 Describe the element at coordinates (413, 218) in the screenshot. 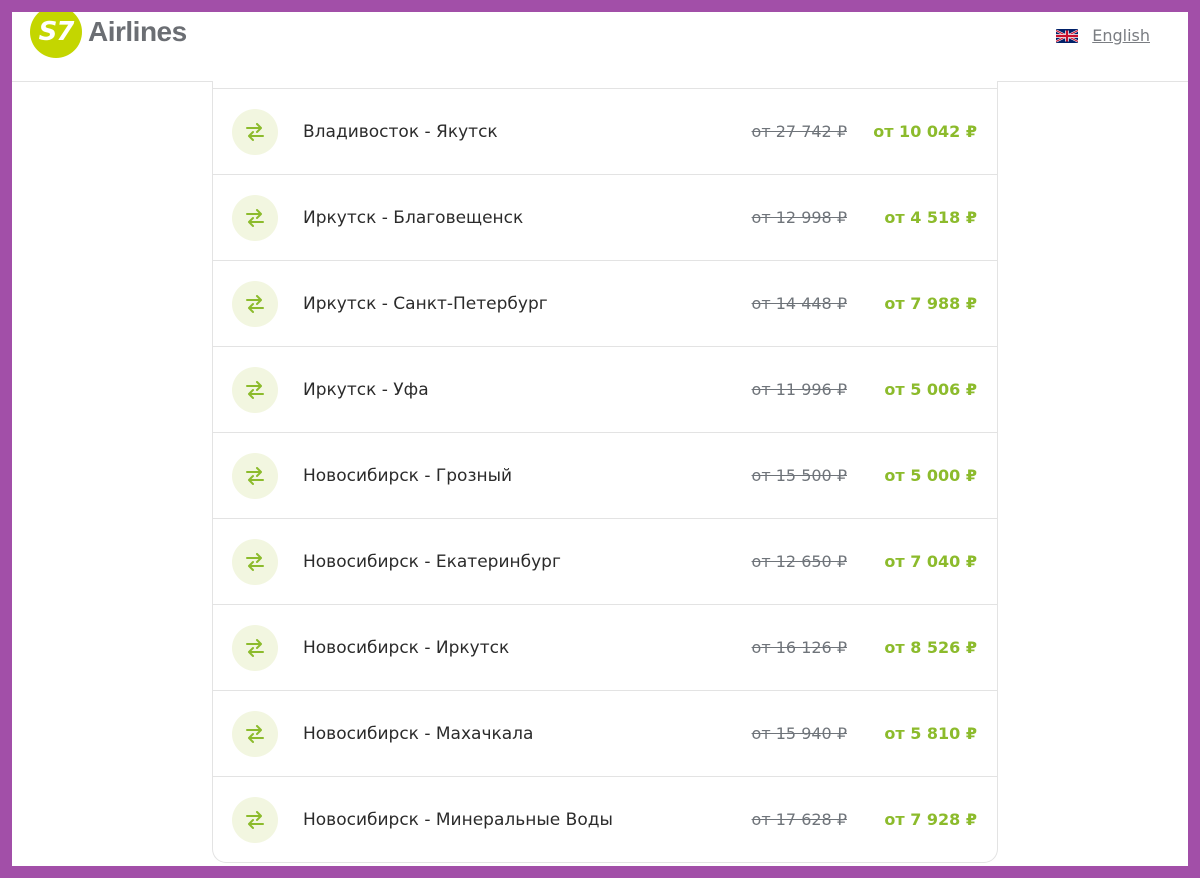

I see `route-name: Иркутск - Благовещенск` at that location.